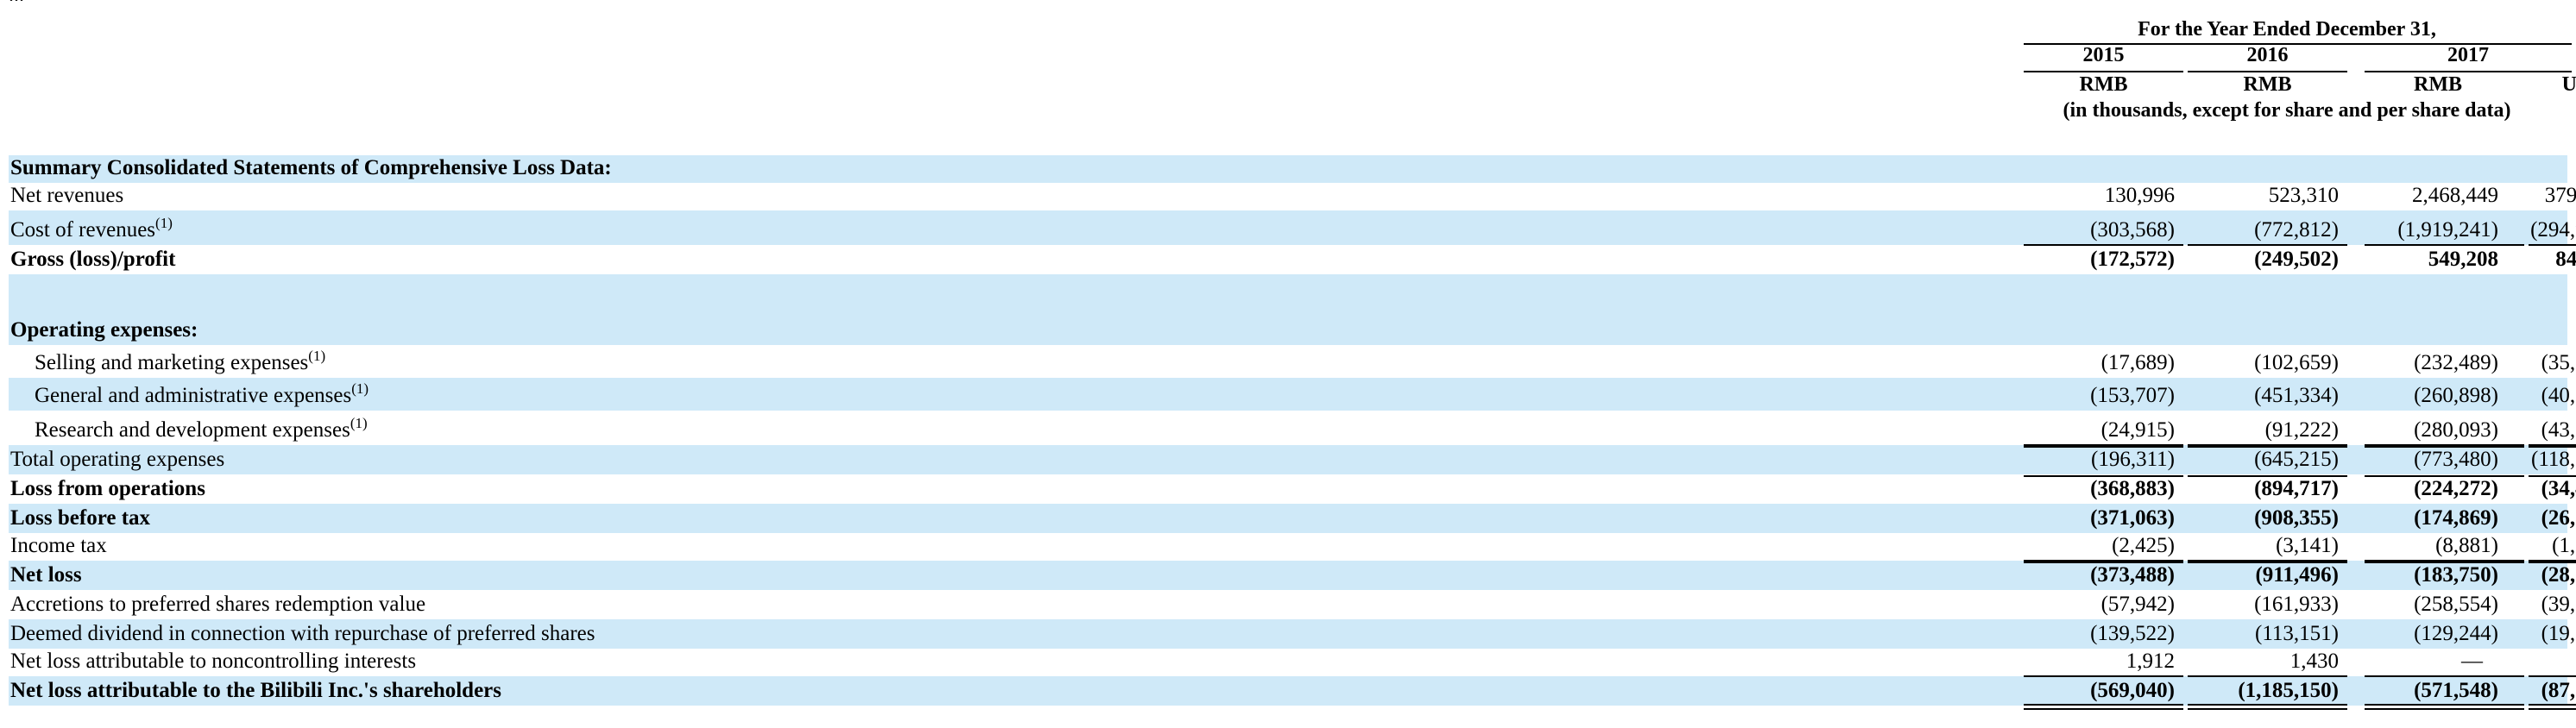 Image resolution: width=2576 pixels, height=728 pixels. What do you see at coordinates (2456, 460) in the screenshot?
I see `value-cell: (773,480)` at bounding box center [2456, 460].